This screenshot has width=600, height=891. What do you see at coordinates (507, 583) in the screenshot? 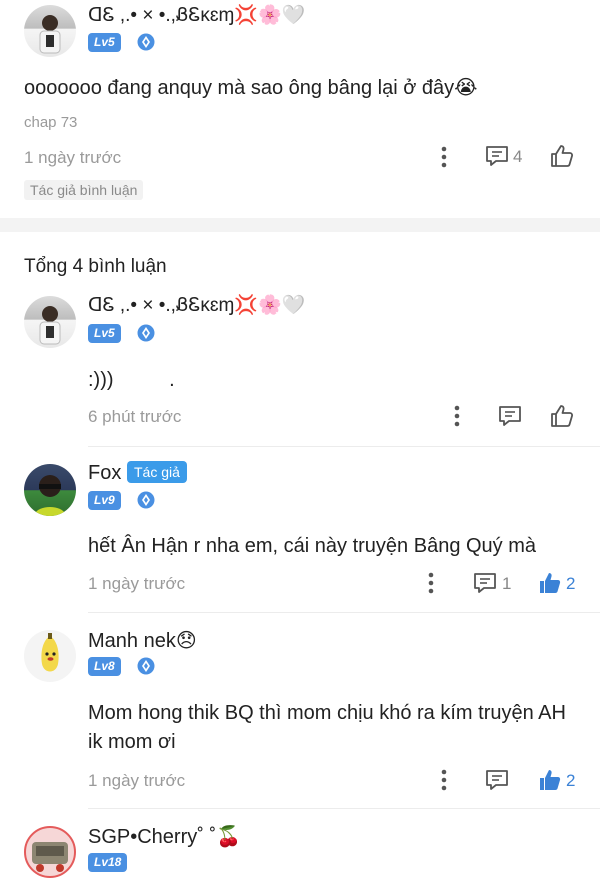
I see `reply-count: 1` at bounding box center [507, 583].